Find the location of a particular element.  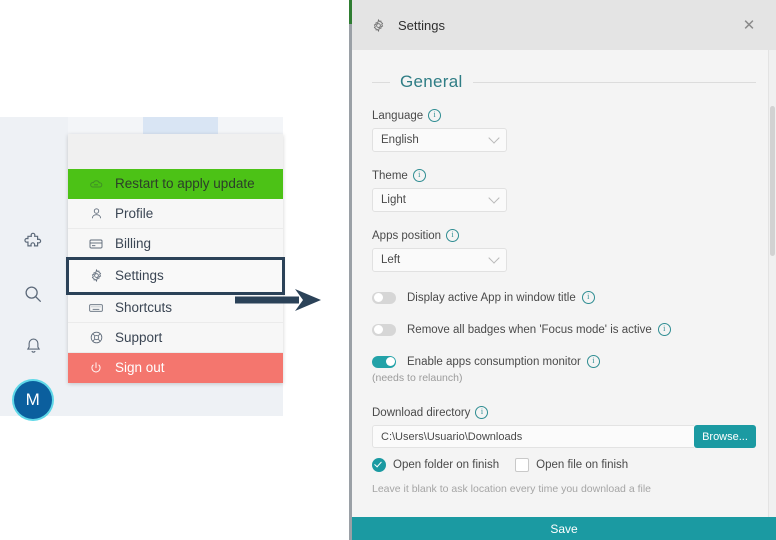

label-text: Apps position is located at coordinates (407, 235).